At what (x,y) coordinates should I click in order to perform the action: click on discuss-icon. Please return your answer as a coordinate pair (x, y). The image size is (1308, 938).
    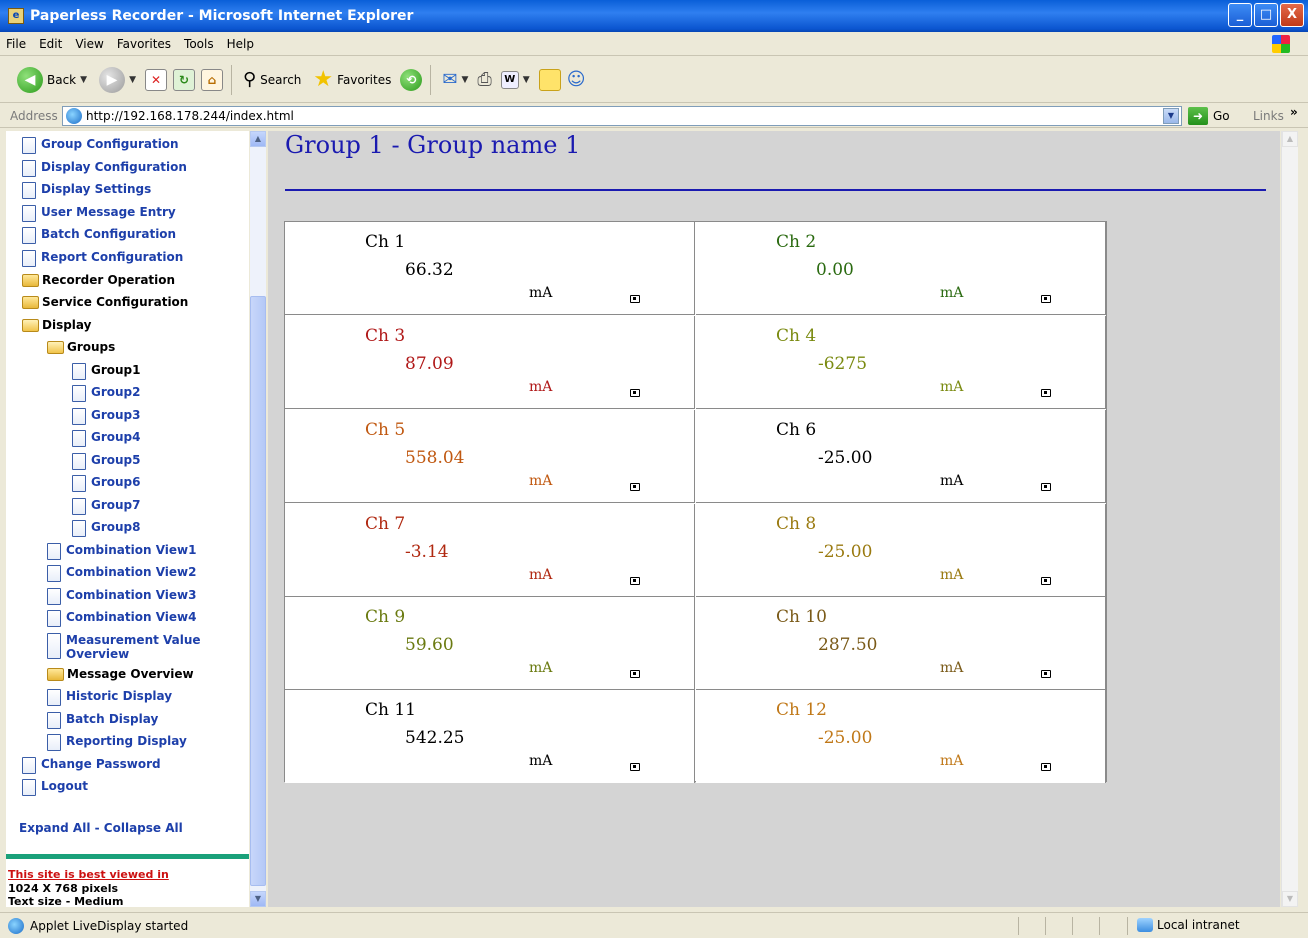
    Looking at the image, I should click on (549, 79).